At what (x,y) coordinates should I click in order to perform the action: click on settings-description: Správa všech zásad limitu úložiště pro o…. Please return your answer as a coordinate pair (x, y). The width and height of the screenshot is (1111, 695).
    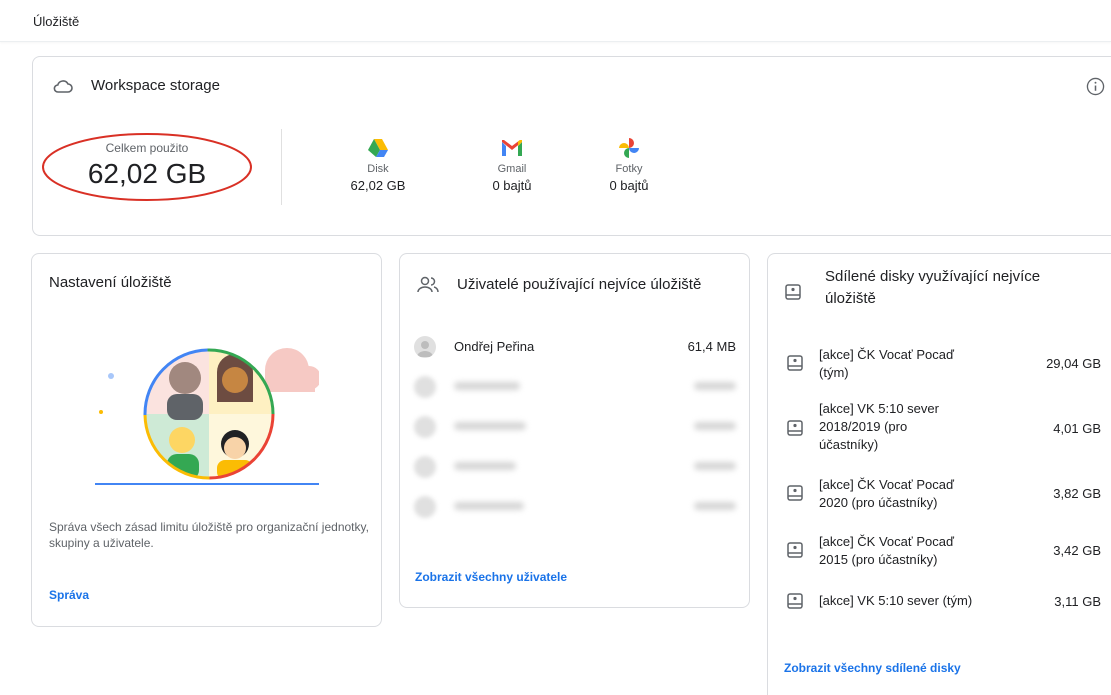
    Looking at the image, I should click on (209, 535).